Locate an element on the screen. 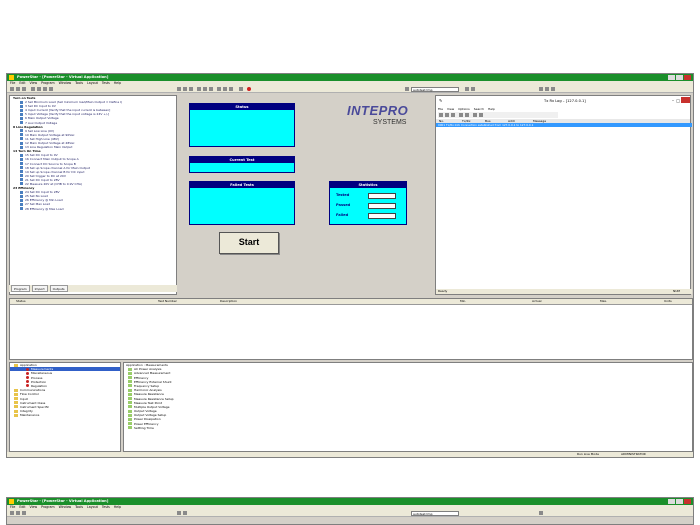 The height and width of the screenshot is (525, 700). log-close-icon is located at coordinates (685, 100).